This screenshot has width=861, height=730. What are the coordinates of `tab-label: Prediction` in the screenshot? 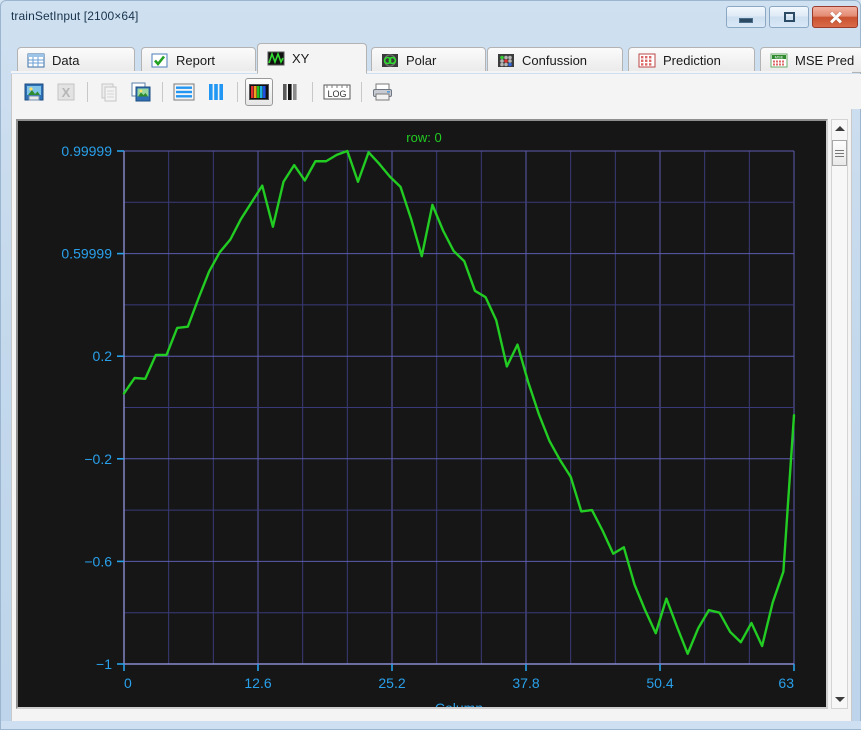 It's located at (692, 60).